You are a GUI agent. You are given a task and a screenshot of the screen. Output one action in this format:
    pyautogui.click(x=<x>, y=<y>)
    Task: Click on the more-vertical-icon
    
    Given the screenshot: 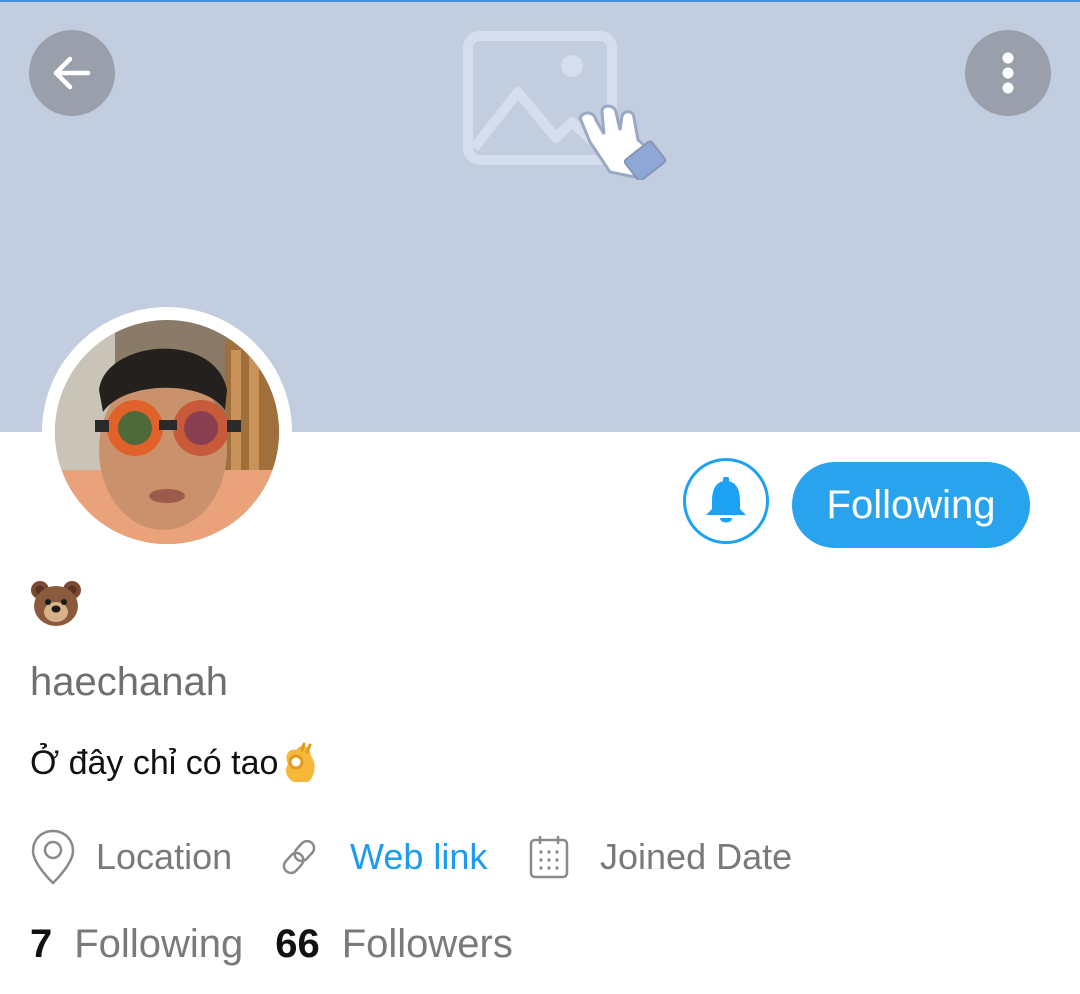 What is the action you would take?
    pyautogui.click(x=1008, y=73)
    